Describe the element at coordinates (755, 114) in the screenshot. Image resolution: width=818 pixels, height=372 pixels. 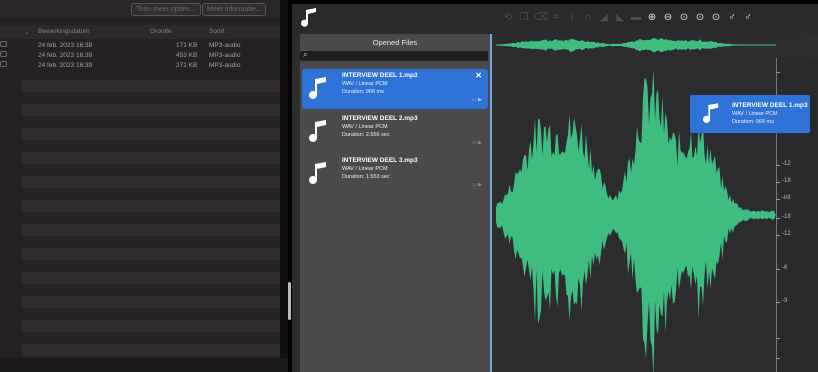
I see `drag-file-format: WAV / Linear PCM` at that location.